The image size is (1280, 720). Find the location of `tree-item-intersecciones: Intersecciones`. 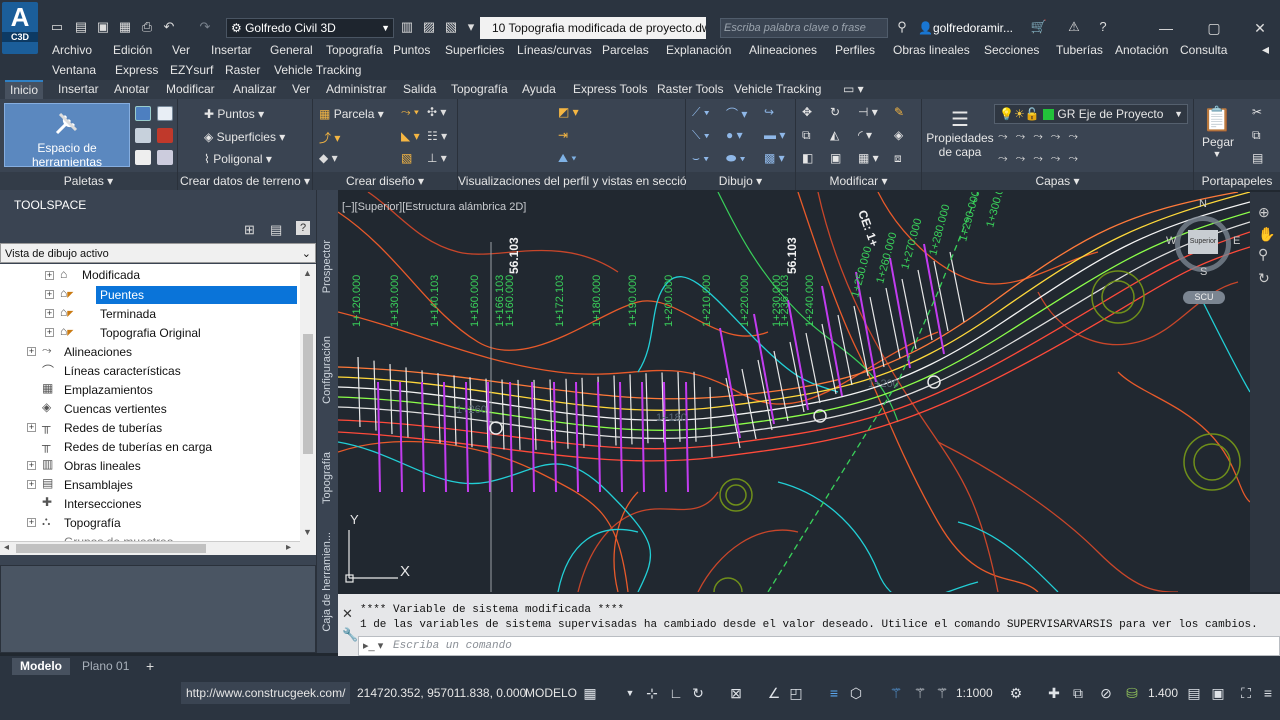

tree-item-intersecciones: Intersecciones is located at coordinates (102, 504).